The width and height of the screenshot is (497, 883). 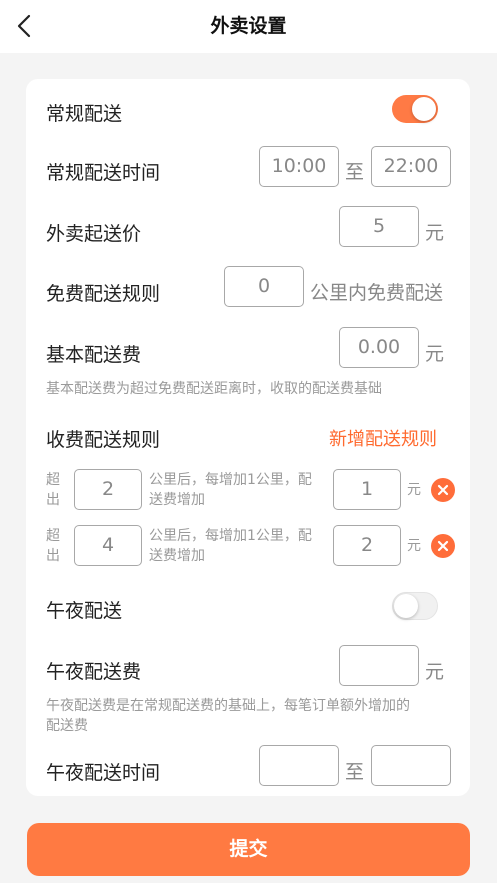 I want to click on fee-rules-label: 收费配送规则, so click(x=103, y=440).